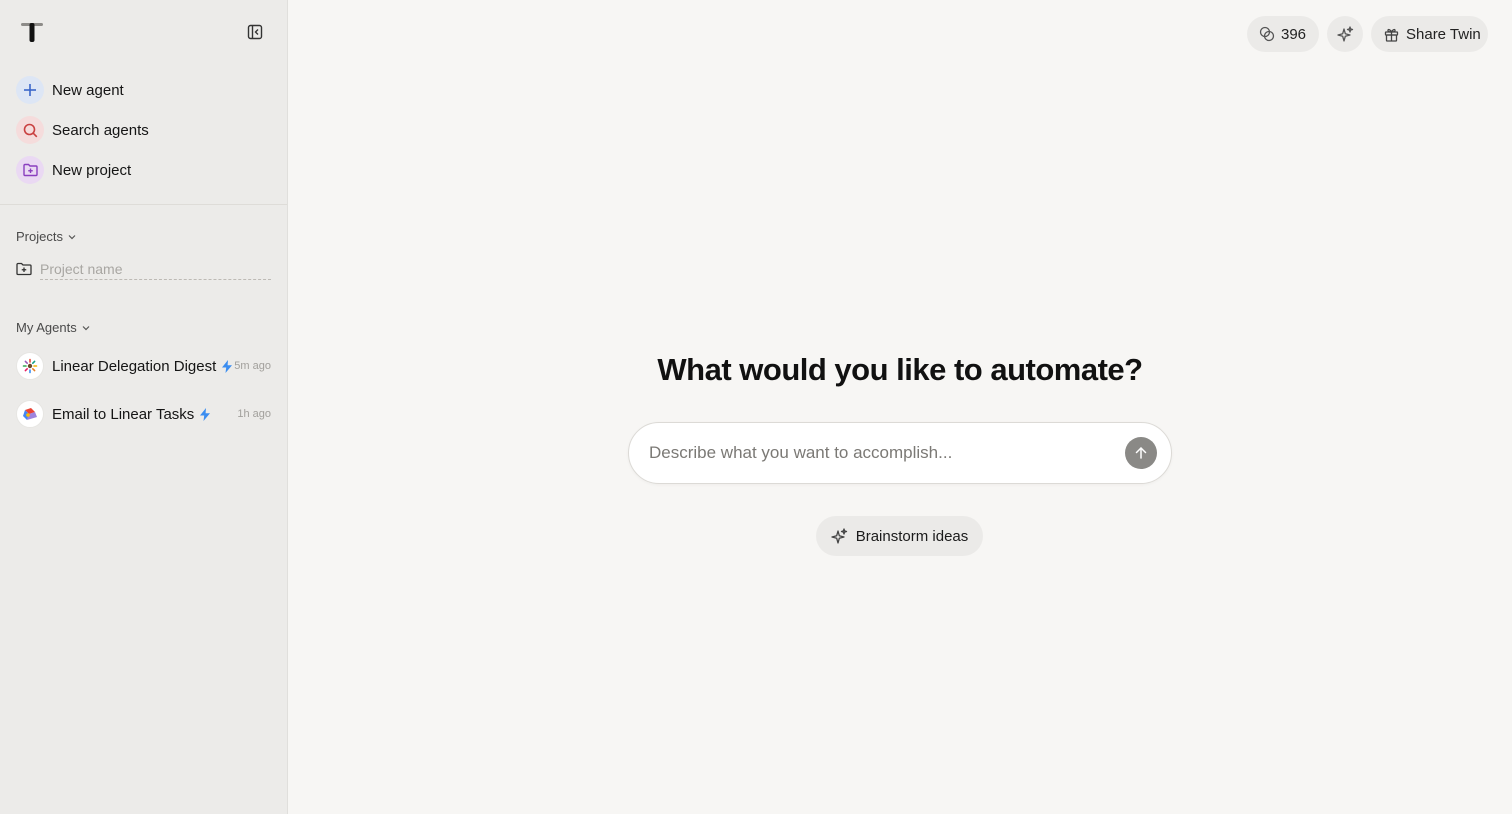 This screenshot has width=1512, height=814. I want to click on gift-icon, so click(1391, 35).